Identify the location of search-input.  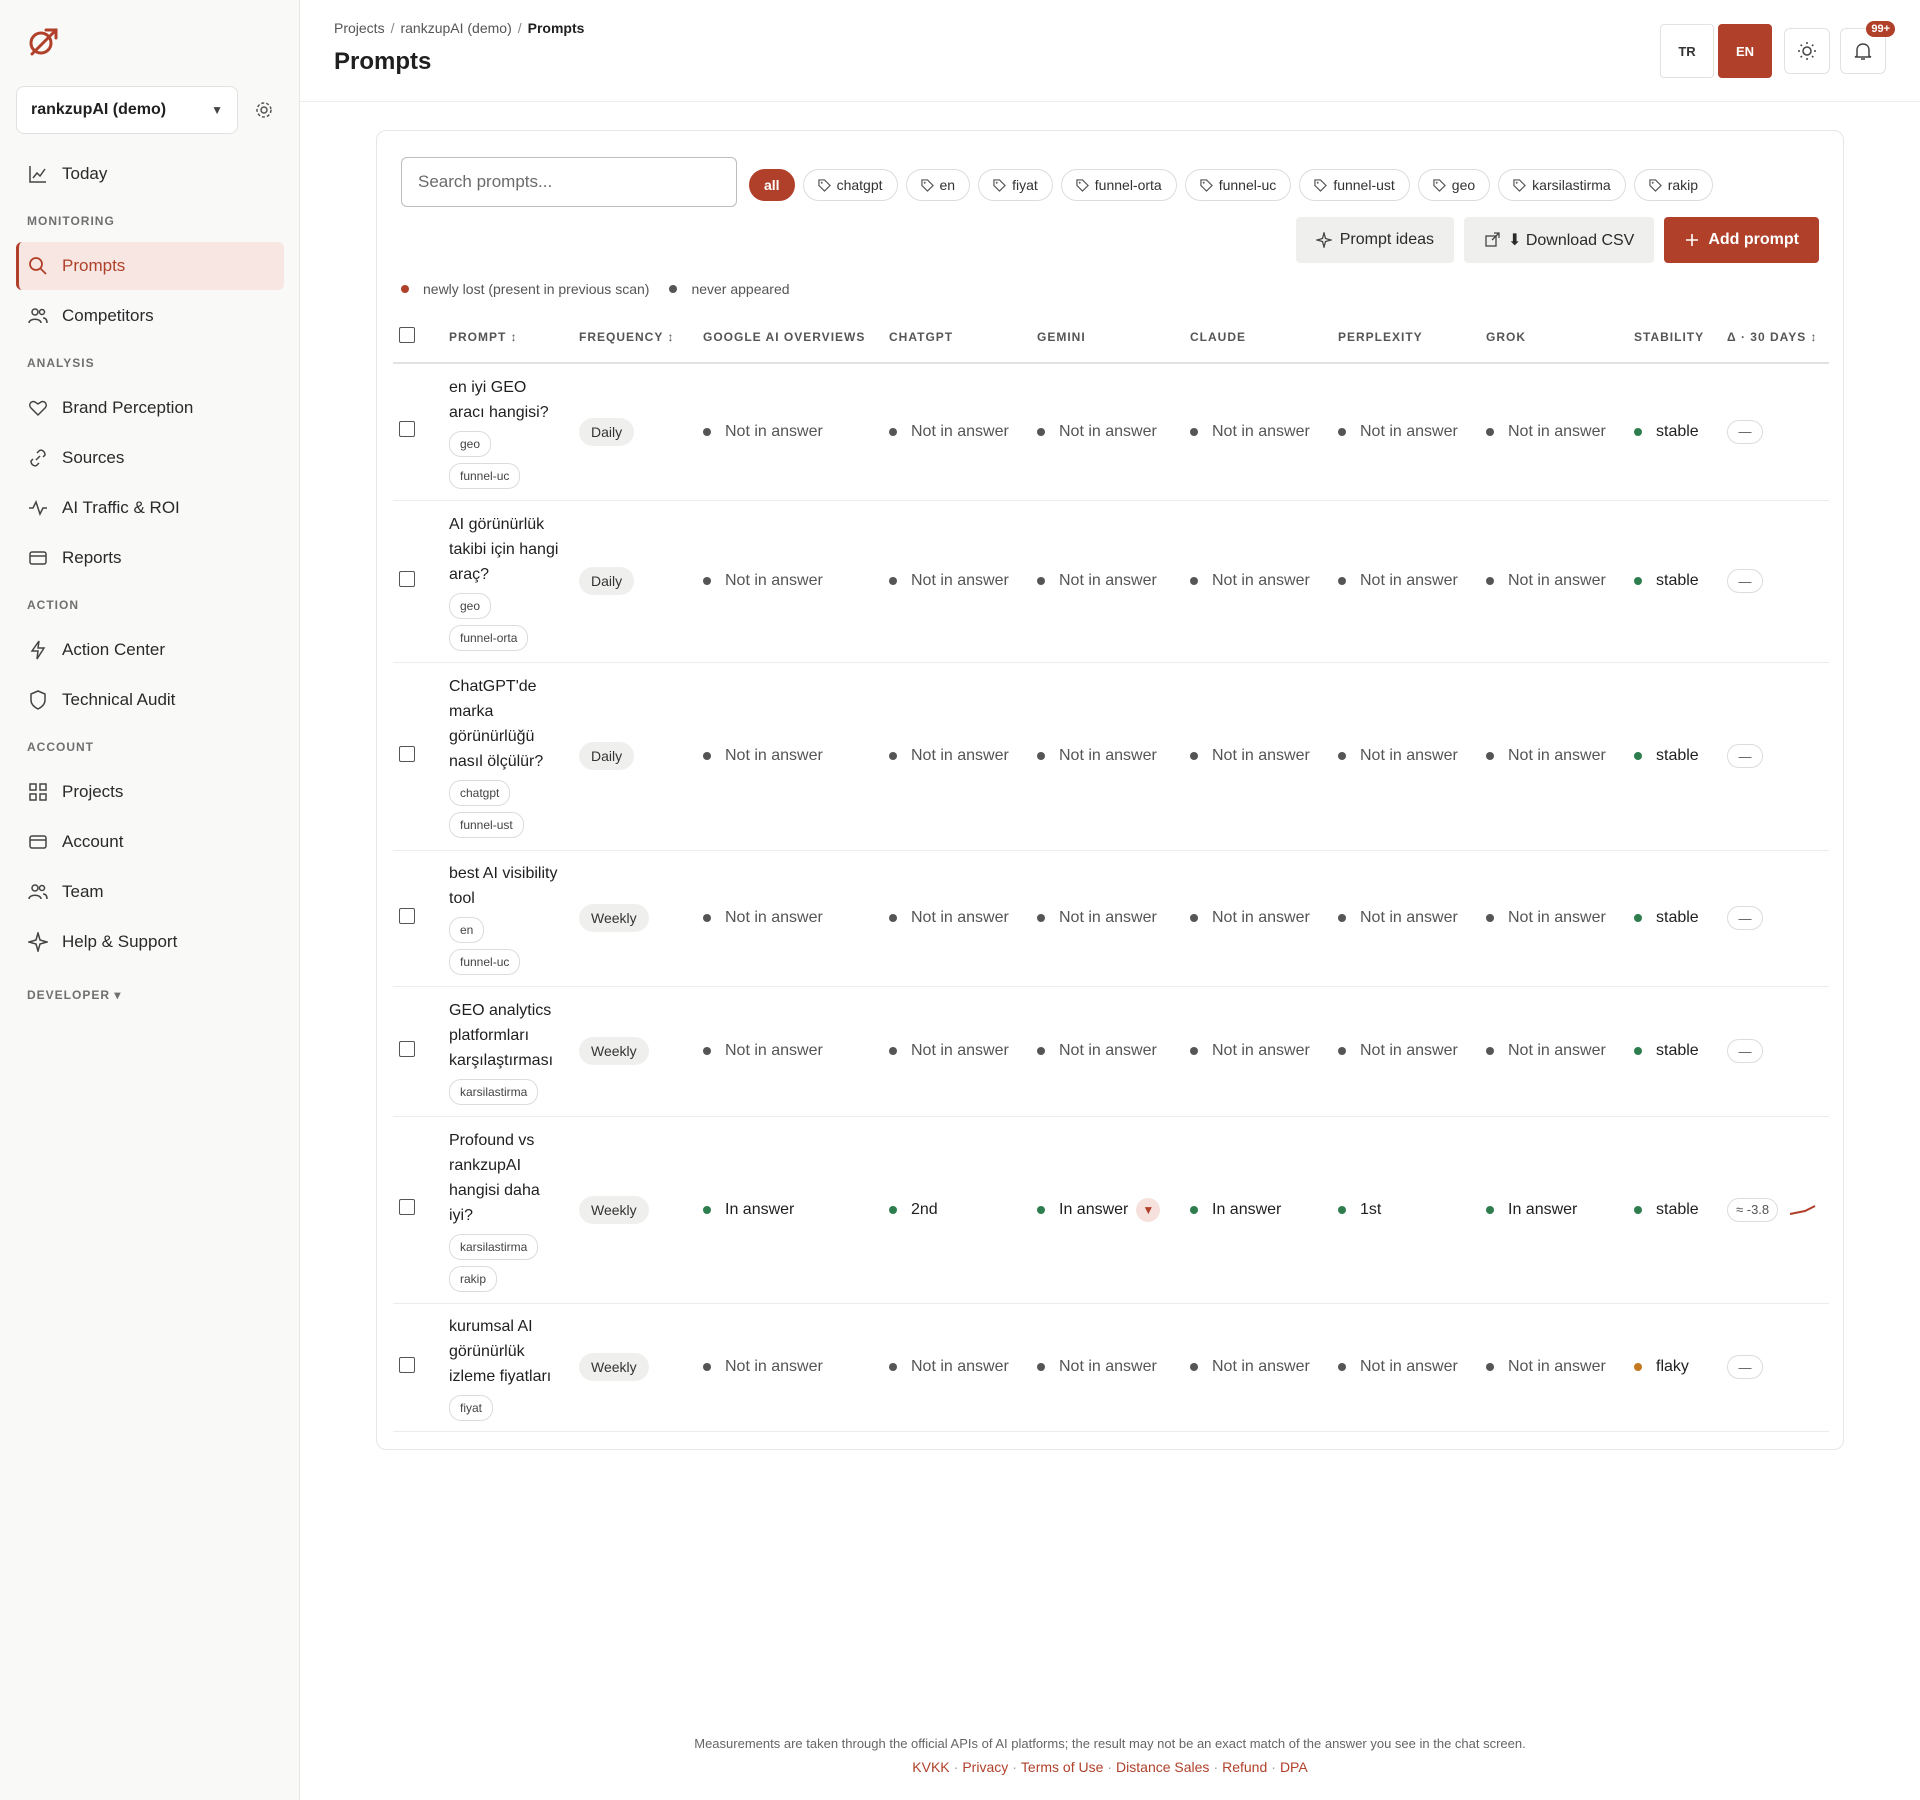
(569, 182).